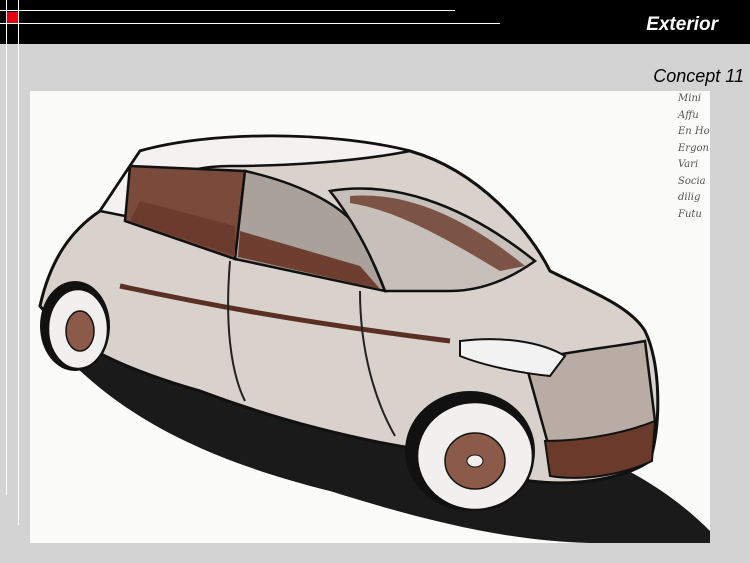  Describe the element at coordinates (692, 181) in the screenshot. I see `note-line: Socia` at that location.